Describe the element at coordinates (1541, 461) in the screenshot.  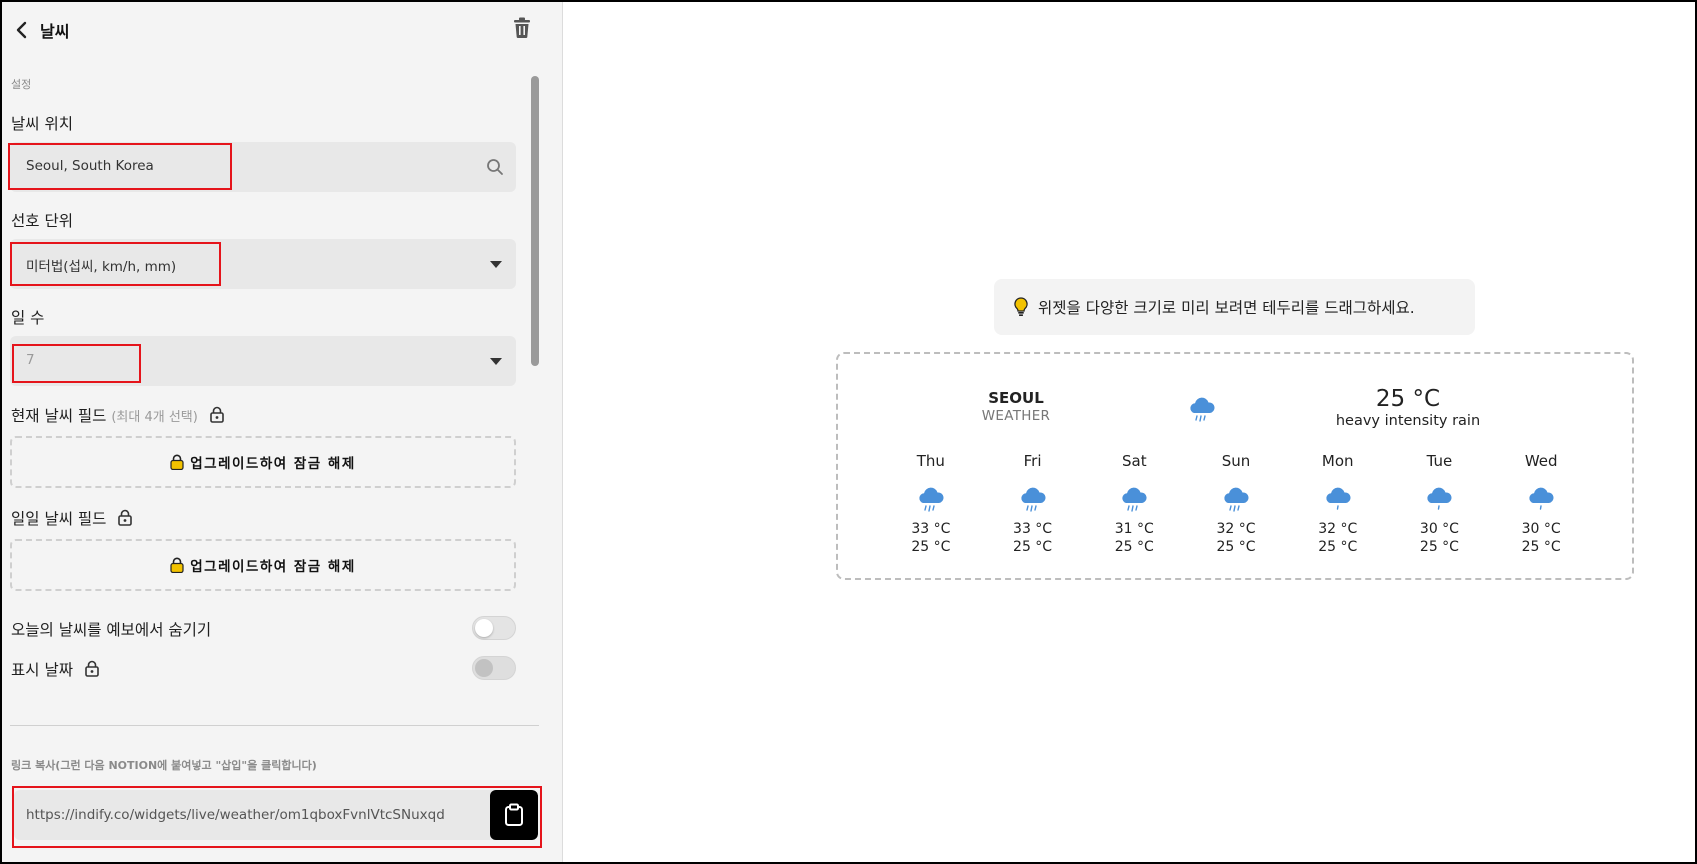
I see `forecast-day-name: Wed` at that location.